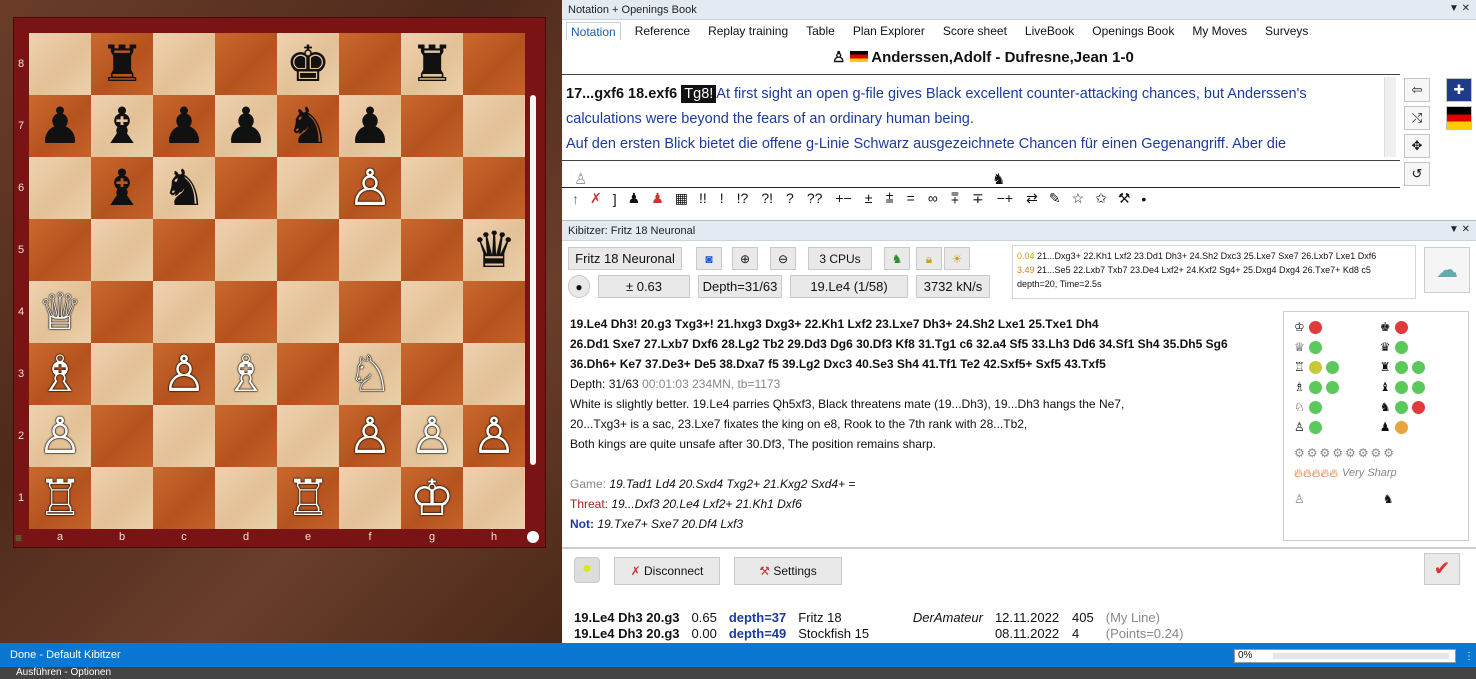  What do you see at coordinates (1032, 198) in the screenshot?
I see `annotation-button: ⇄` at bounding box center [1032, 198].